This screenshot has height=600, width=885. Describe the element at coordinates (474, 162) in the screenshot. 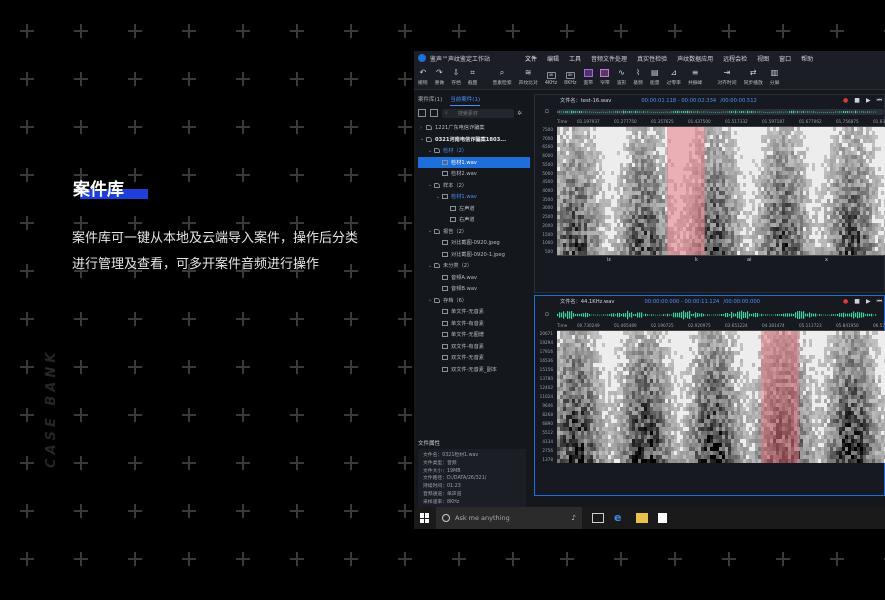

I see `tree-item: 检材1.wav` at that location.